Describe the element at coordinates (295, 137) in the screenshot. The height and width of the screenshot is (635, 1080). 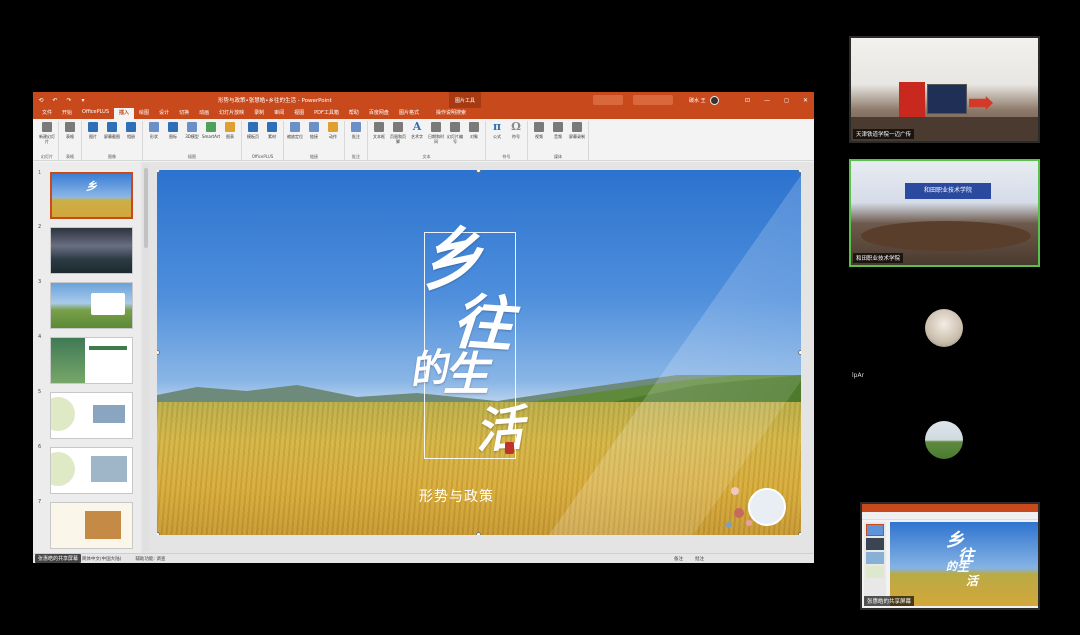
I see `zoom-button: 缩放定位` at that location.